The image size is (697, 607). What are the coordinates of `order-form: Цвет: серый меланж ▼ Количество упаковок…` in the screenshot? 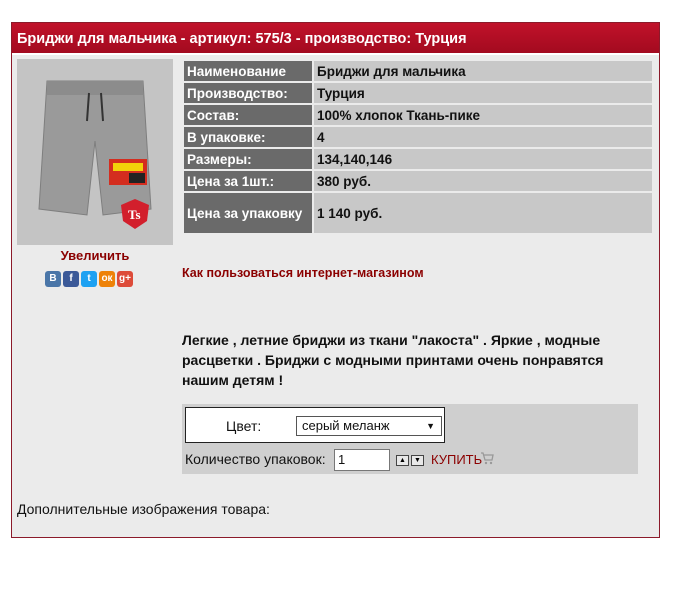 It's located at (410, 439).